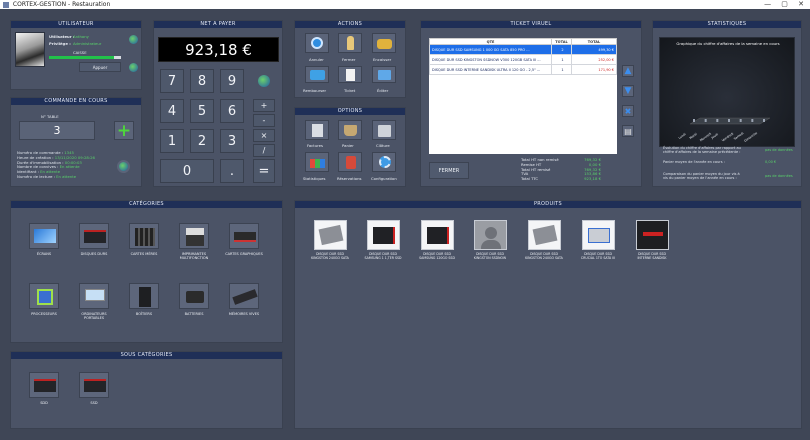 The image size is (810, 440). Describe the element at coordinates (264, 171) in the screenshot. I see `key-equals: =` at that location.